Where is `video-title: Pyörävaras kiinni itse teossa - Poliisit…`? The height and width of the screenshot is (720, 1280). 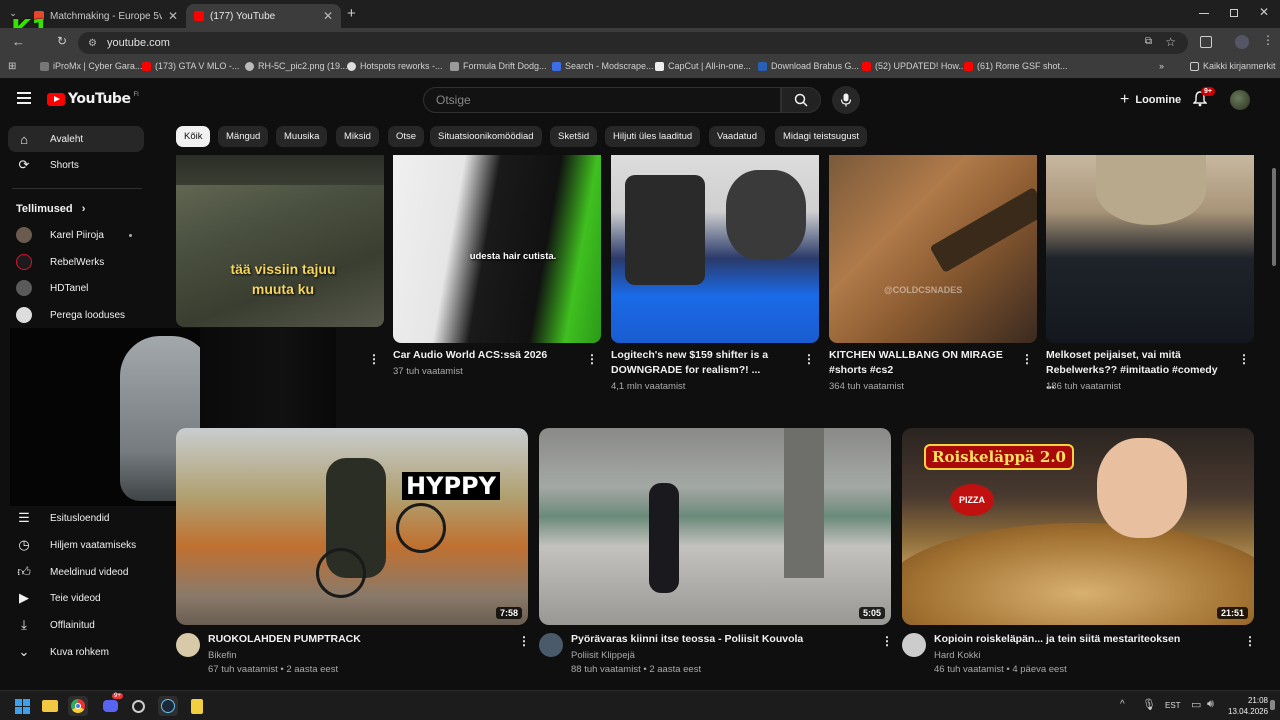
video-title: Pyörävaras kiinni itse teossa - Poliisit… is located at coordinates (687, 639).